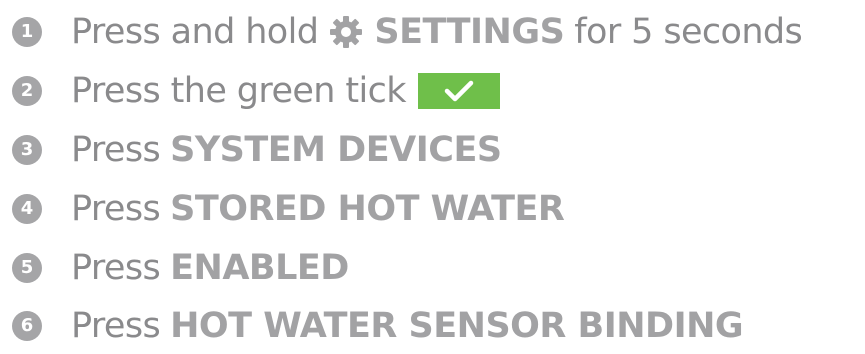 This screenshot has width=865, height=354. I want to click on step-number-badge: 3, so click(27, 150).